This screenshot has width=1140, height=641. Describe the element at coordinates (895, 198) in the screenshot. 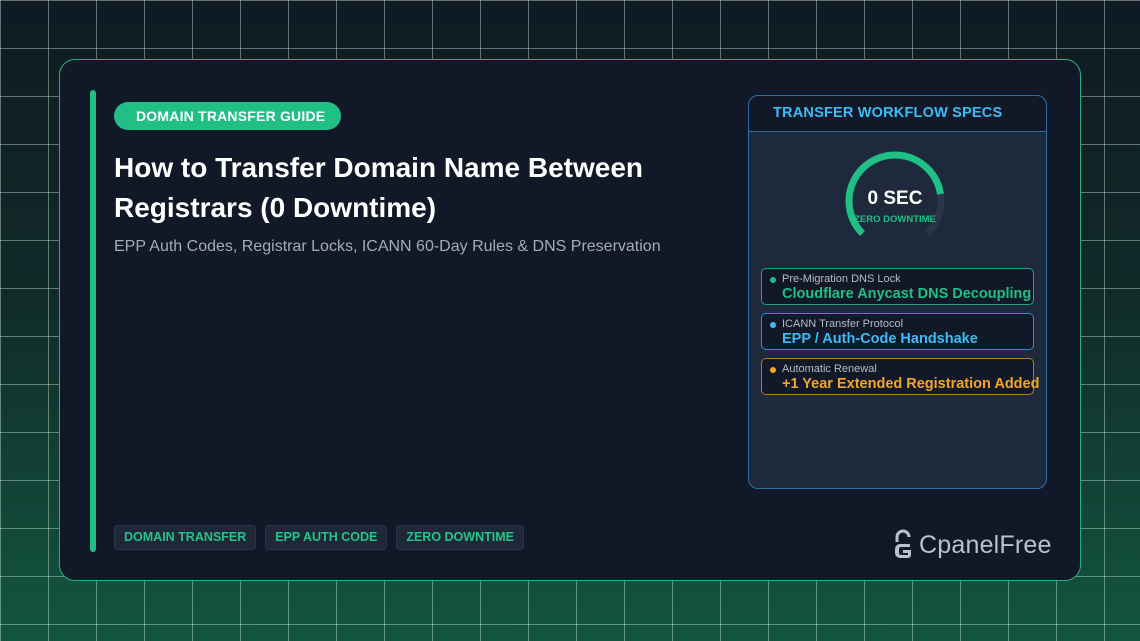

I see `gauge-value: 0 SEC` at that location.